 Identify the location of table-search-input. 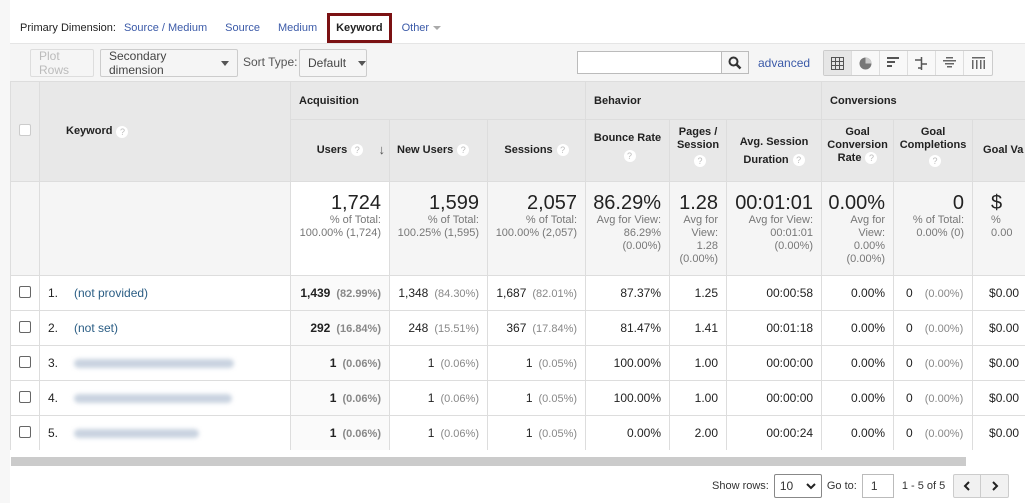
(649, 62).